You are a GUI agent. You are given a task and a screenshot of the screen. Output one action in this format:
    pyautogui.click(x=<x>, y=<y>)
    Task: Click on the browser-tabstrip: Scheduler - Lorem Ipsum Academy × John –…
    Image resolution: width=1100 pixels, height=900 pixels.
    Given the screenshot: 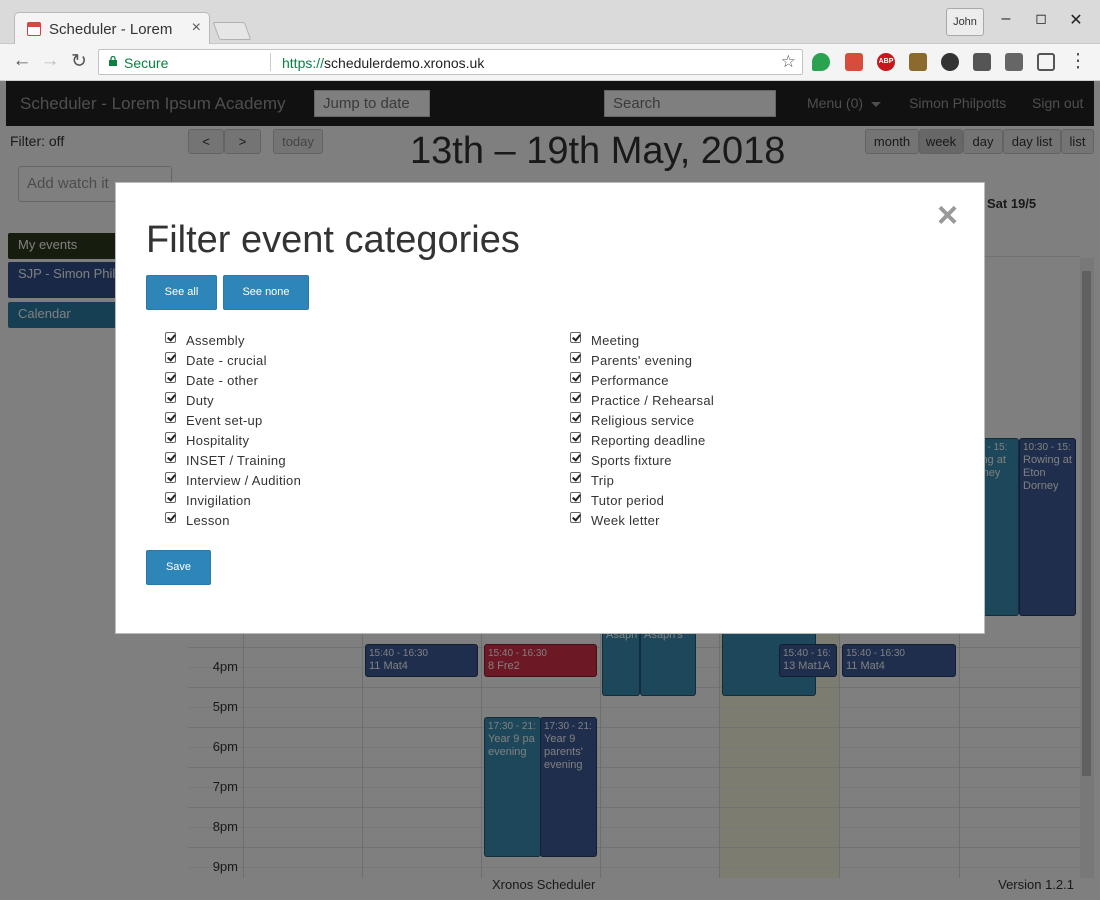 What is the action you would take?
    pyautogui.click(x=550, y=22)
    